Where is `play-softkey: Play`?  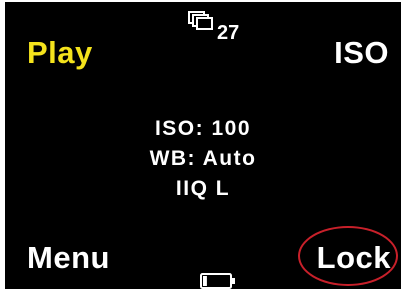
play-softkey: Play is located at coordinates (60, 53).